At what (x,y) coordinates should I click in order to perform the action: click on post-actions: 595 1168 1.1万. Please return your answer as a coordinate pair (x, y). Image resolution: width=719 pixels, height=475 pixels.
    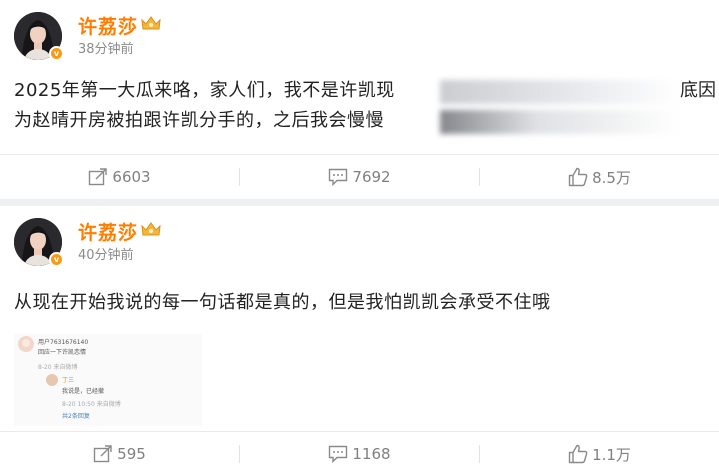
    Looking at the image, I should click on (359, 453).